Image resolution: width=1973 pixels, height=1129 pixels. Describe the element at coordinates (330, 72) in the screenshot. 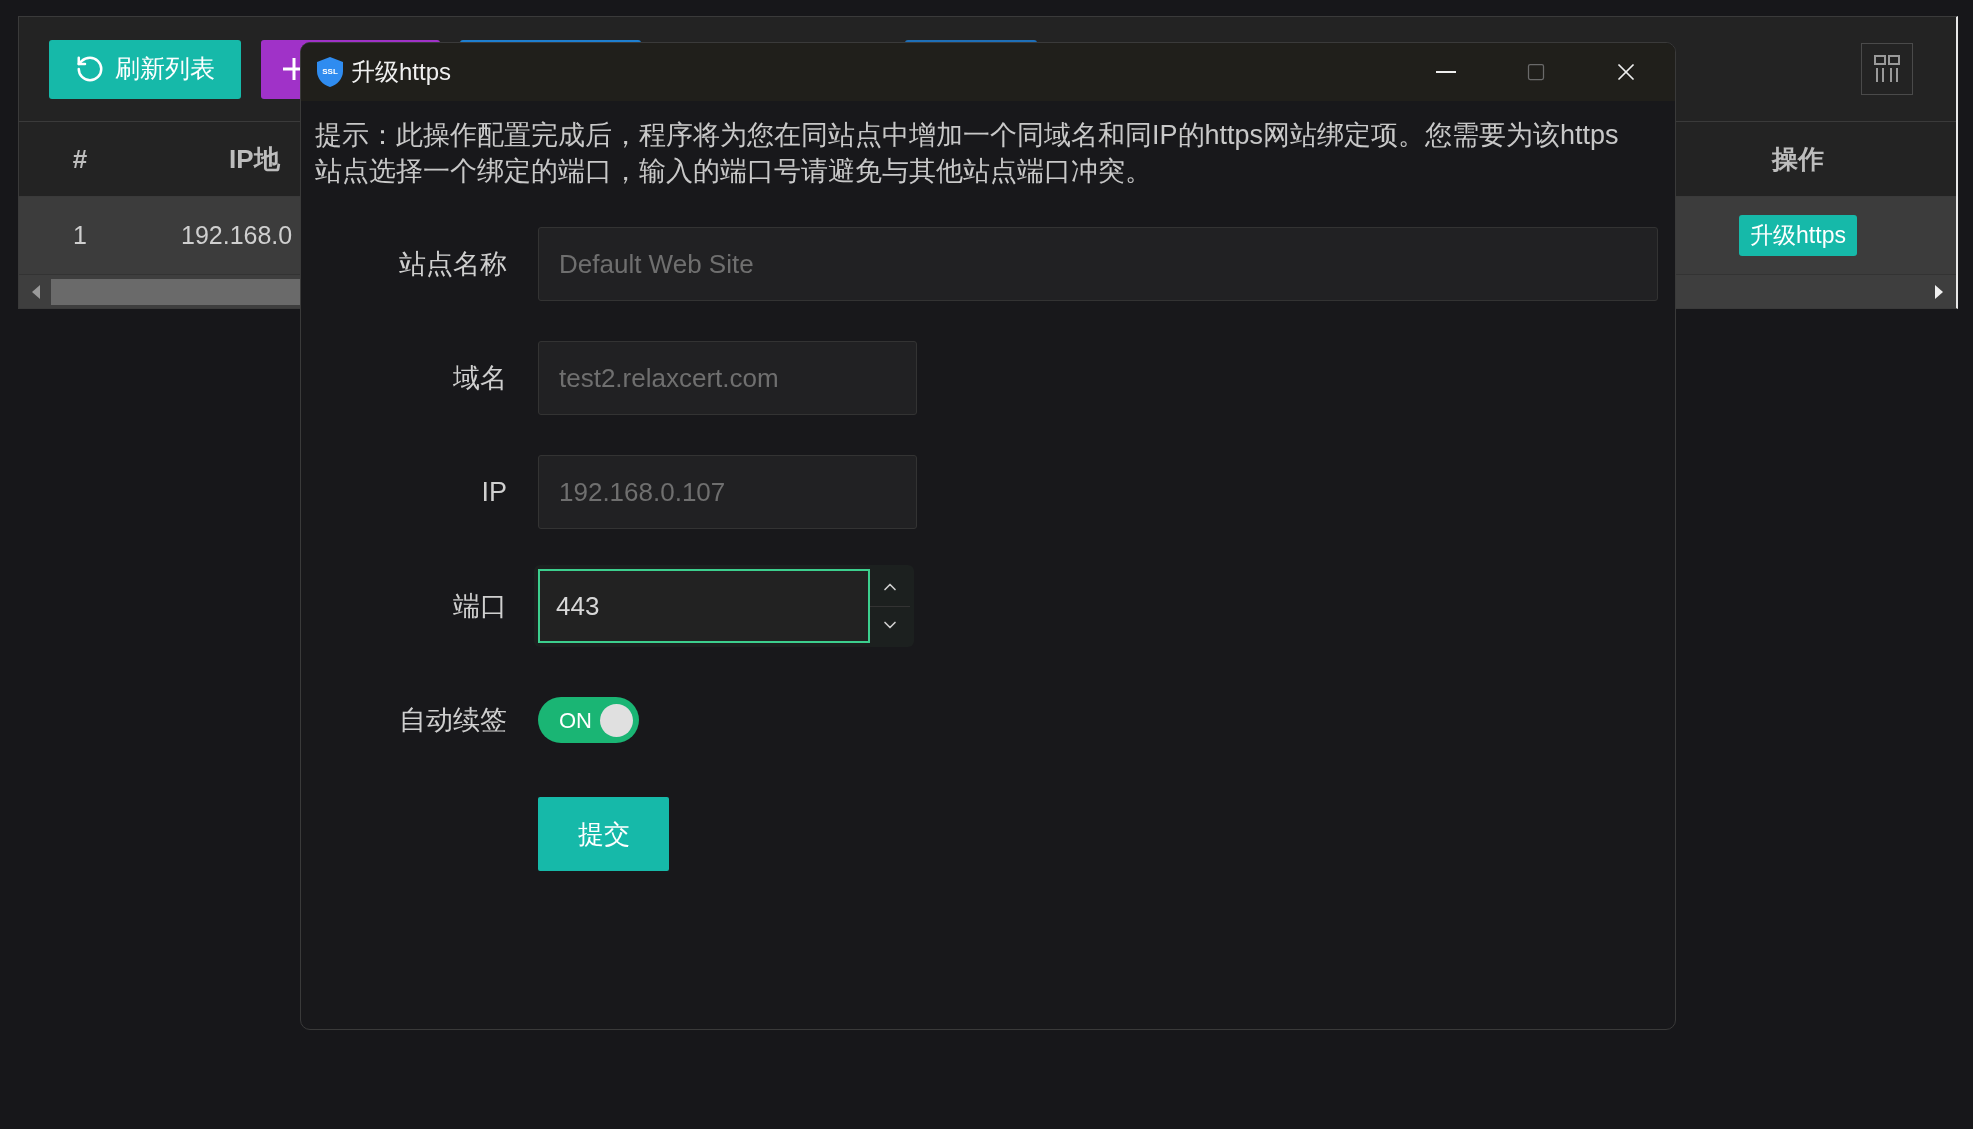

I see `ssl-shield-icon: SSL` at that location.